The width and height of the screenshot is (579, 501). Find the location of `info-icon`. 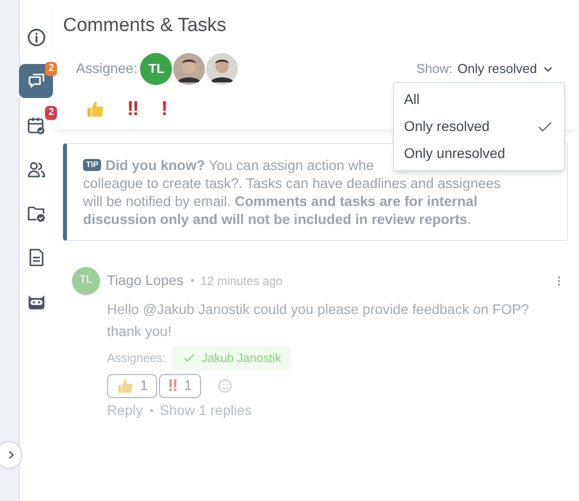

info-icon is located at coordinates (36, 37).